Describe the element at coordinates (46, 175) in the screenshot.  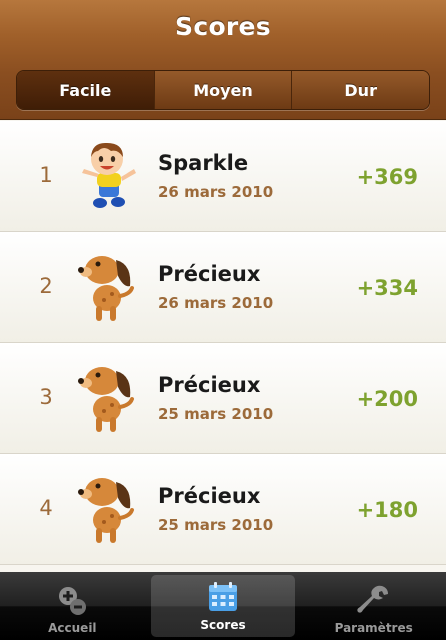
I see `rank-number: 1` at that location.